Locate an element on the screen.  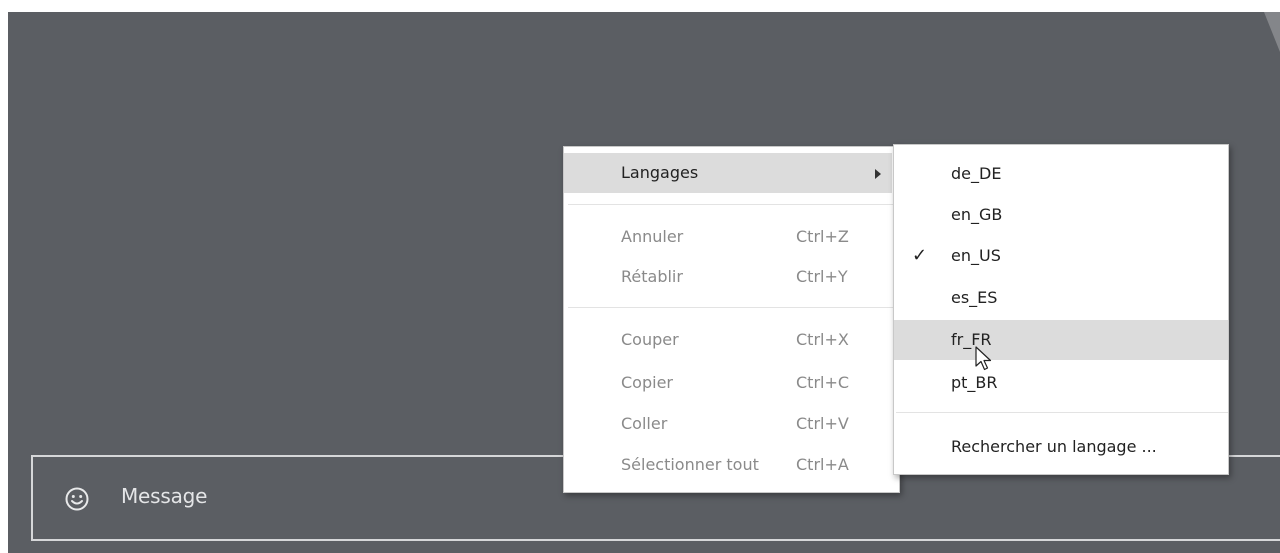
menu-item-select-all: Sélectionner tout Ctrl+A is located at coordinates (728, 465).